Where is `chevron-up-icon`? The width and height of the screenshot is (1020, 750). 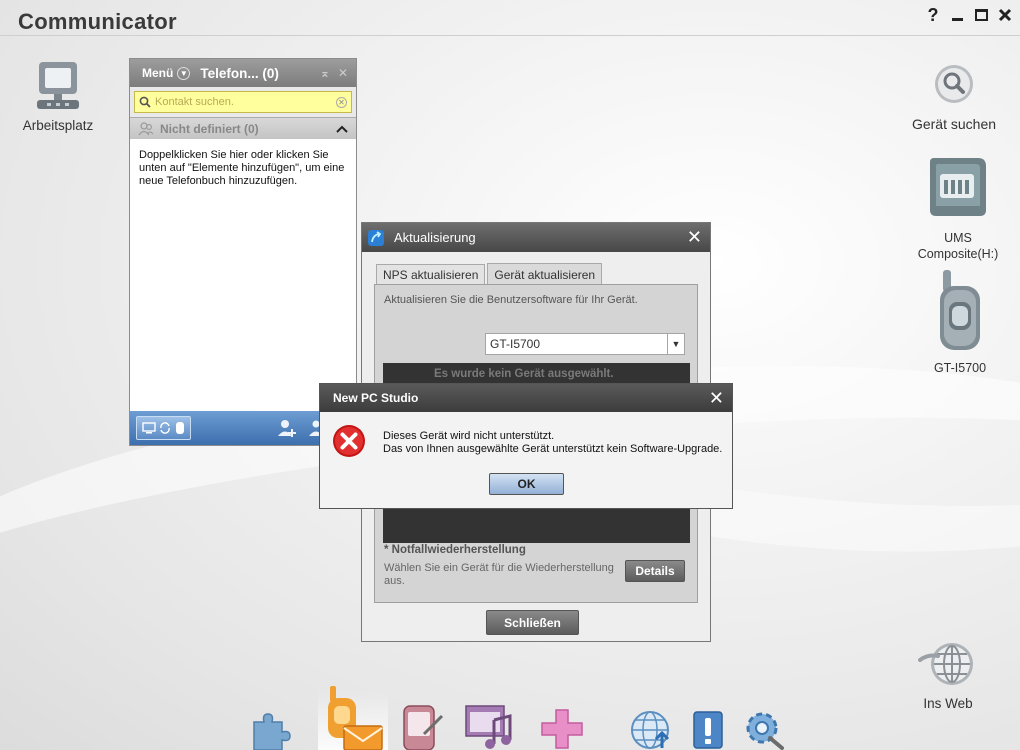
chevron-up-icon is located at coordinates (342, 129).